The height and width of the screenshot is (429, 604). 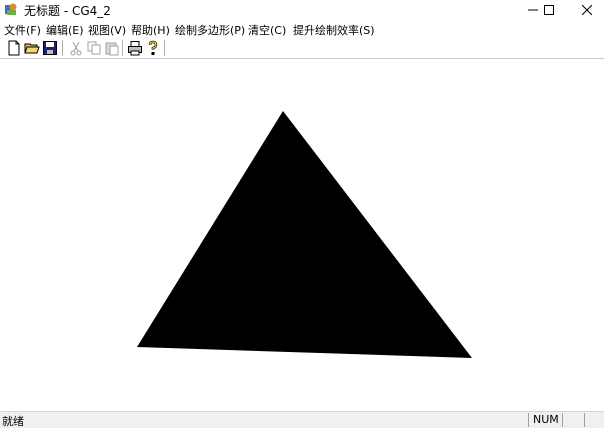 What do you see at coordinates (107, 30) in the screenshot?
I see `menu-view: 视图(V)` at bounding box center [107, 30].